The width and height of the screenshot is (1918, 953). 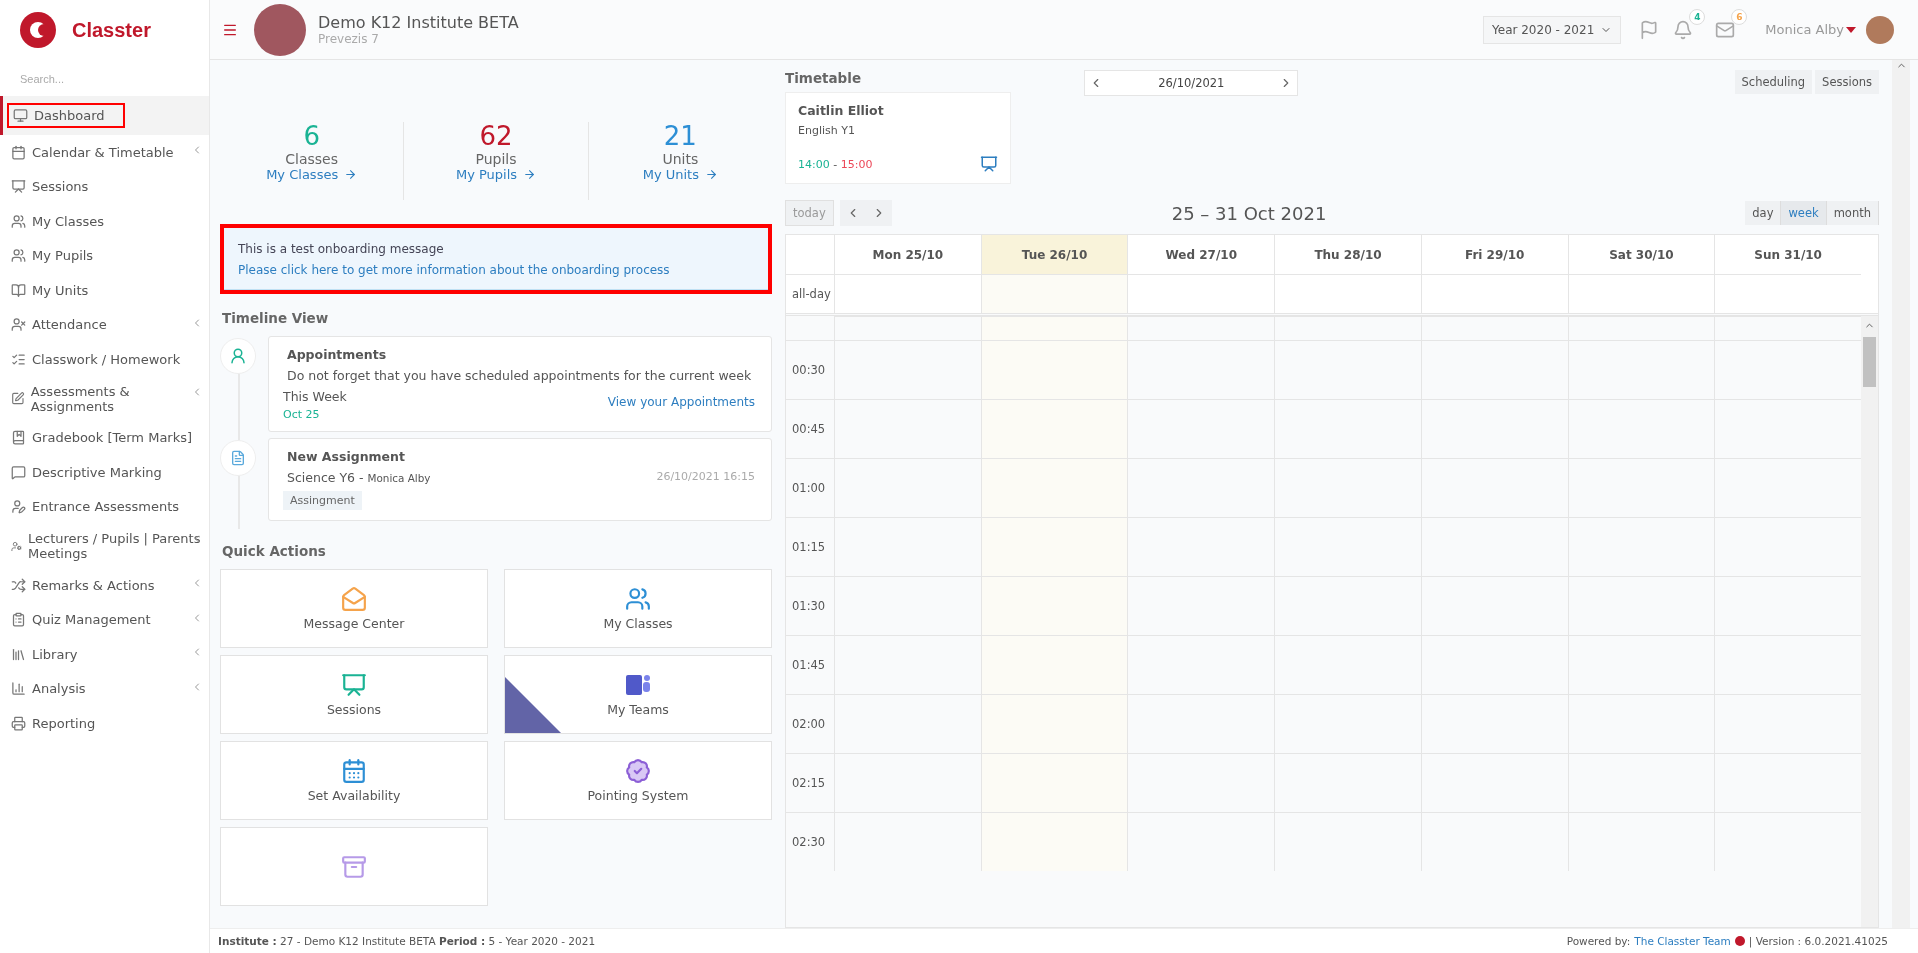 I want to click on sidebar-item: Remarks & Actions, so click(x=104, y=585).